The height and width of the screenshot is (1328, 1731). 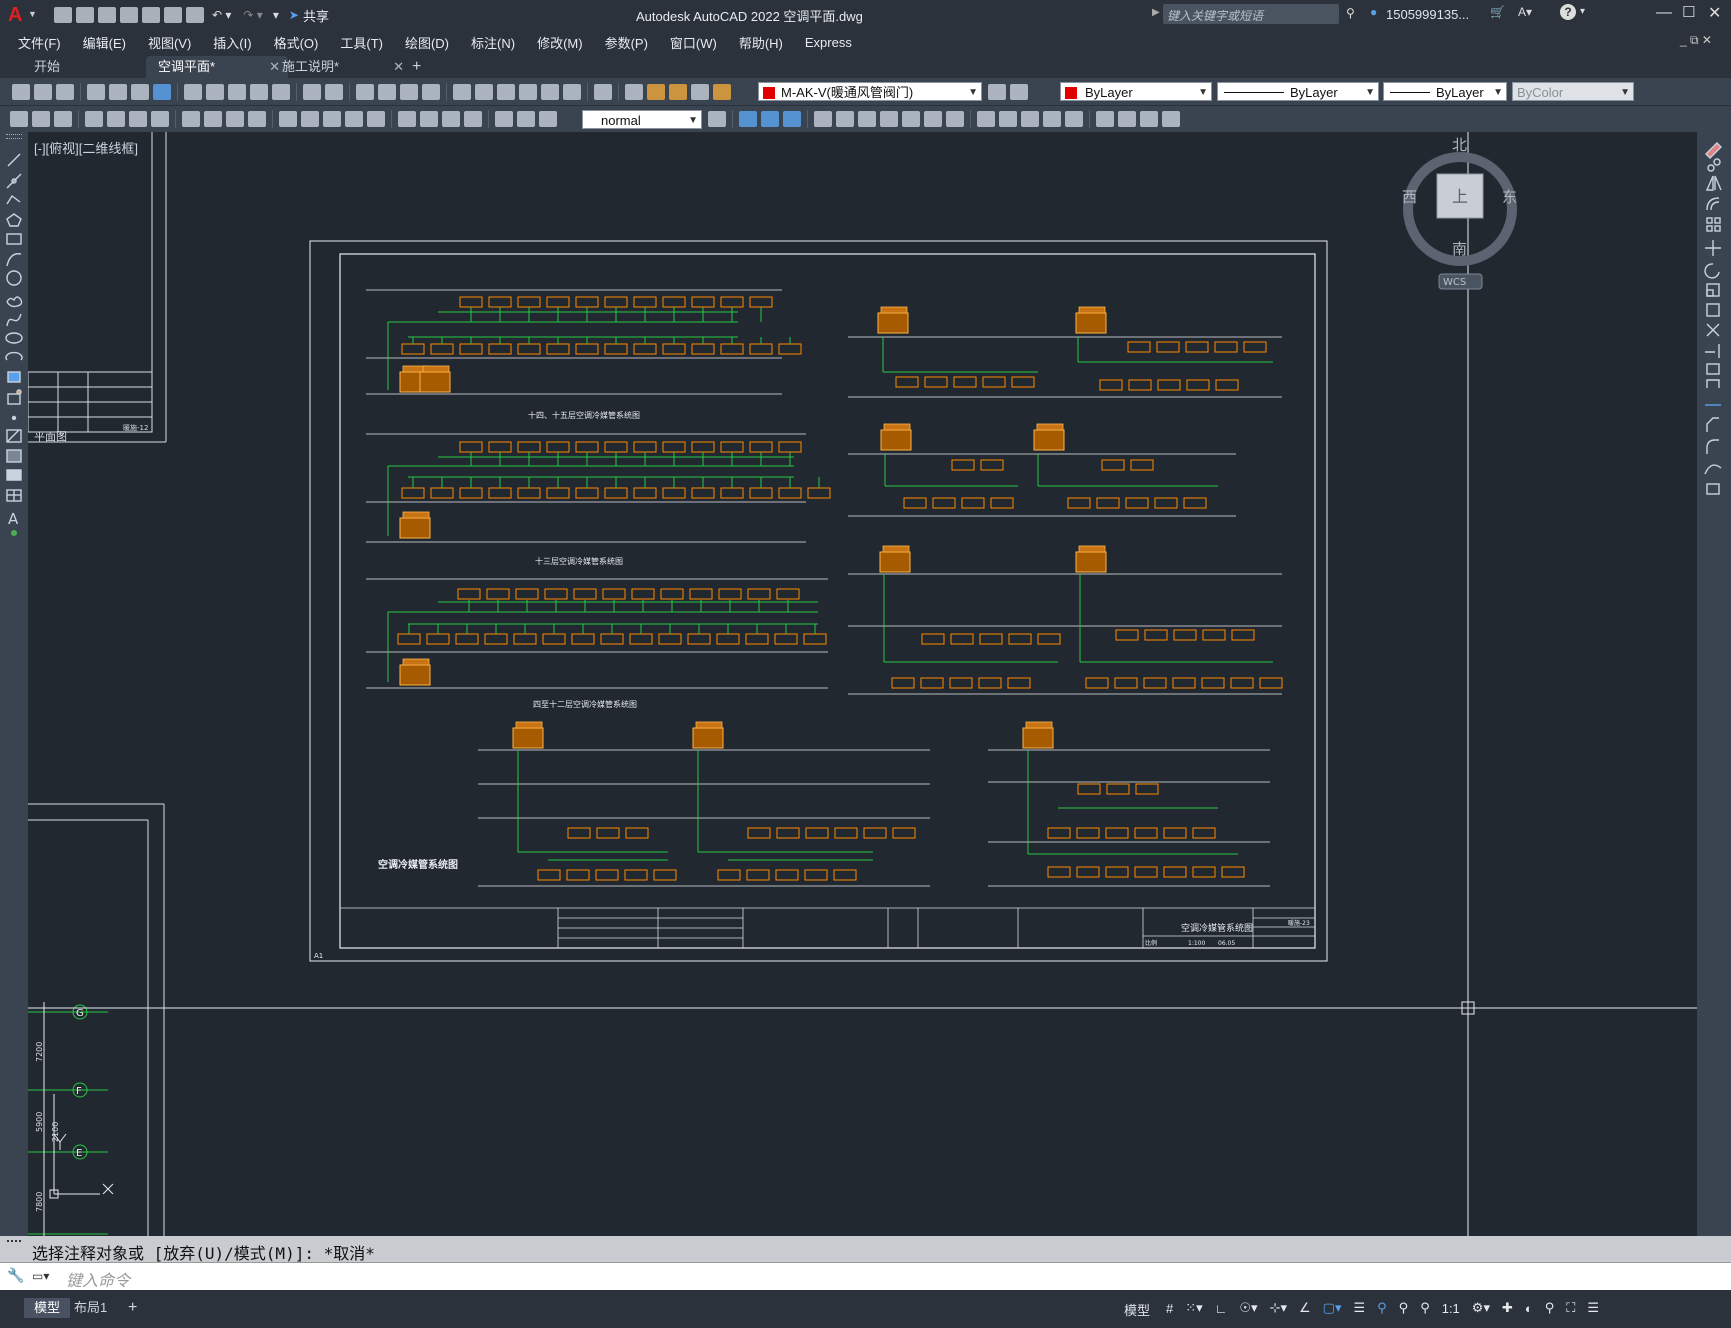 What do you see at coordinates (334, 92) in the screenshot?
I see `redo-icon` at bounding box center [334, 92].